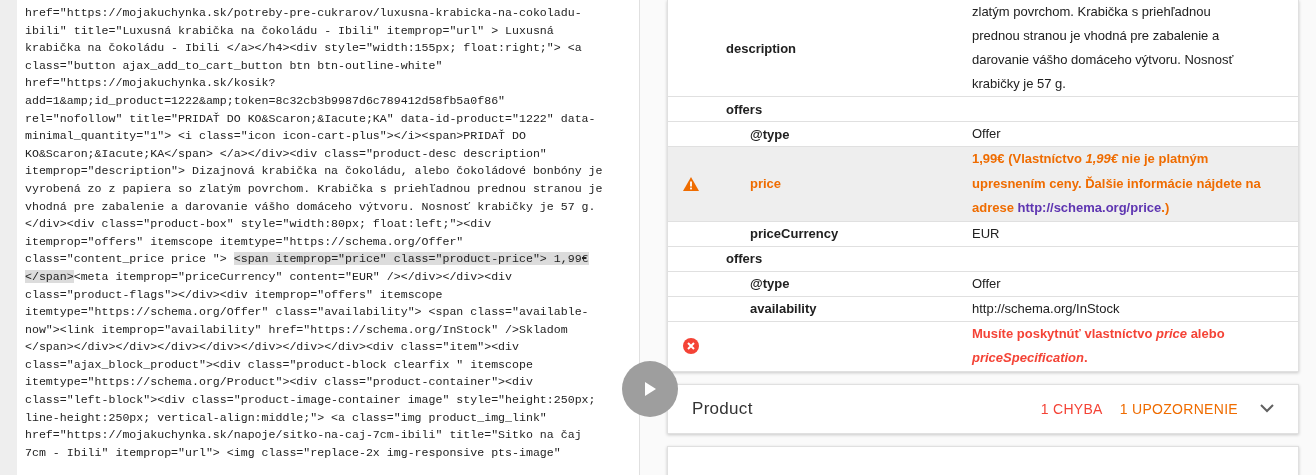 The image size is (1316, 475). I want to click on code-line: rel="nofollow" title="PRIDAŤ DO KO&Scaron;&Iacute;KA" data-id-product="1222" data-, so click(311, 118).